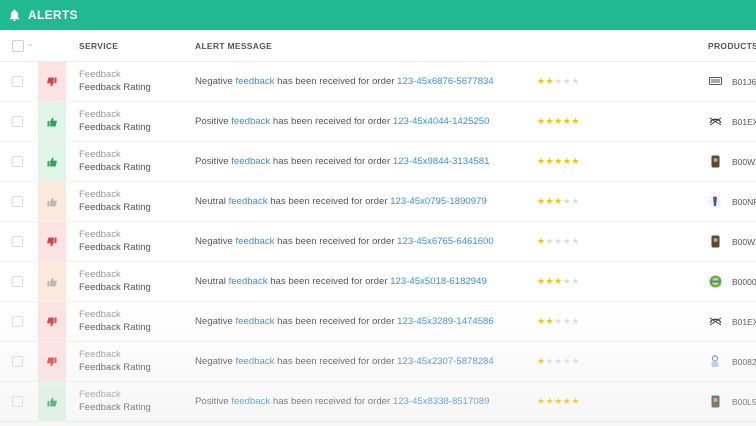 The width and height of the screenshot is (756, 426). Describe the element at coordinates (438, 281) in the screenshot. I see `order-link: 123-45x5018-6182949` at that location.